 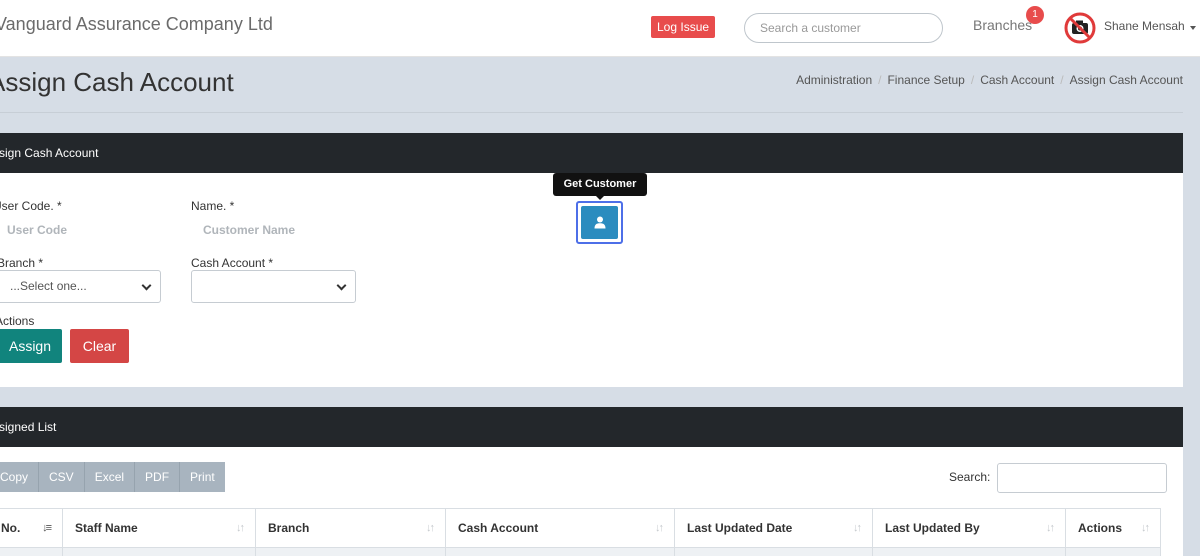 I want to click on table-search-label: Search:, so click(x=970, y=477).